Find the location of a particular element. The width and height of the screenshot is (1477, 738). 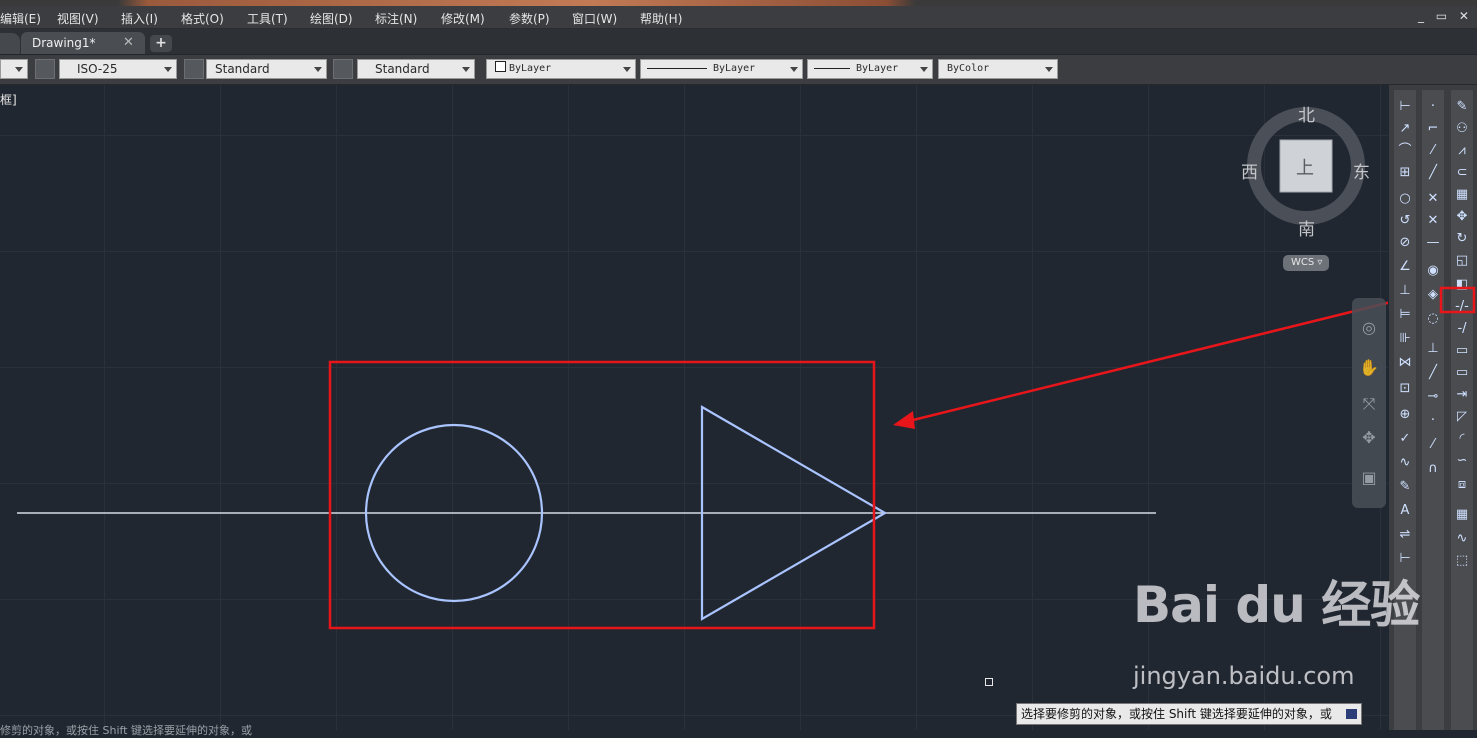

tab-start is located at coordinates (10, 43).